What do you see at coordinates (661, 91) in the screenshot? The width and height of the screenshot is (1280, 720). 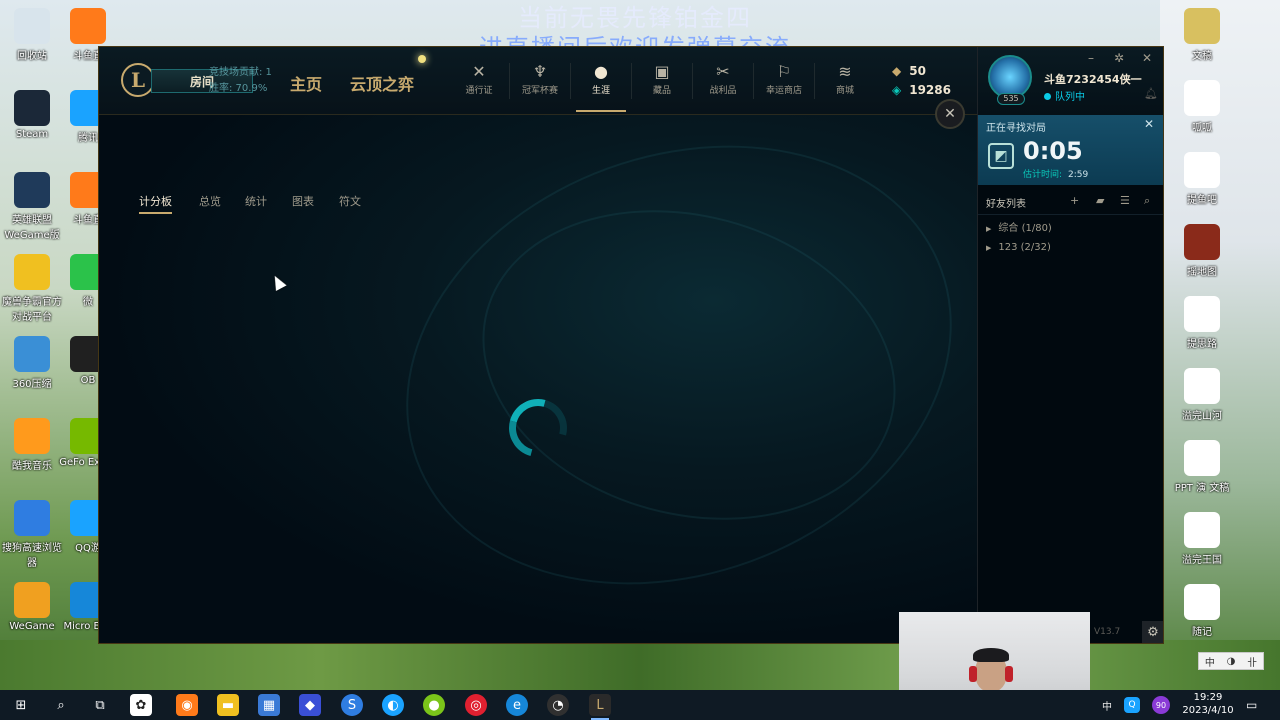 I see `nav-label: 藏品` at bounding box center [661, 91].